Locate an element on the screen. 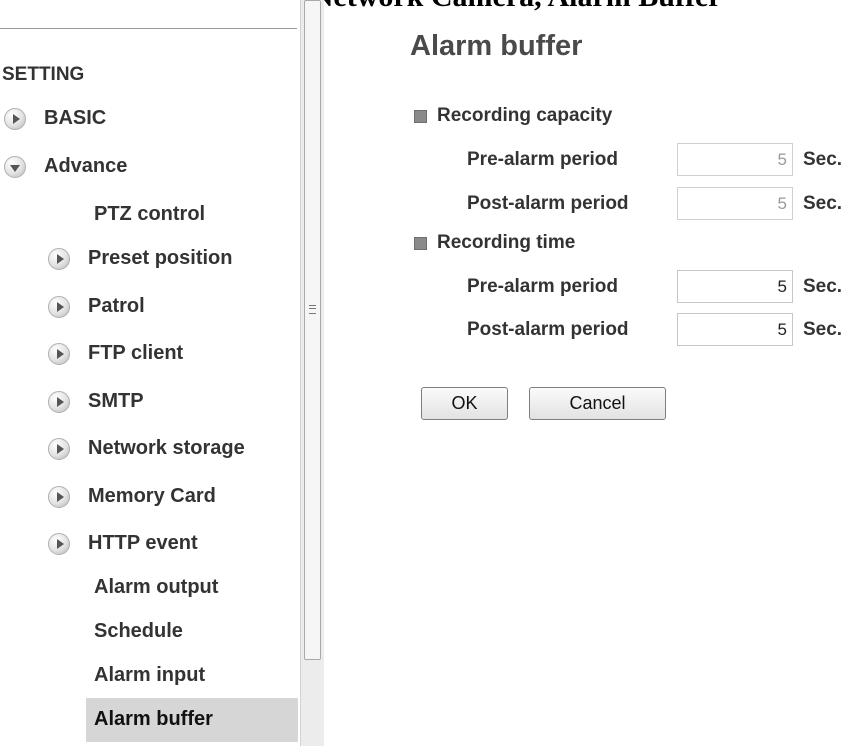  sidebar-item-label: FTP client is located at coordinates (136, 353).